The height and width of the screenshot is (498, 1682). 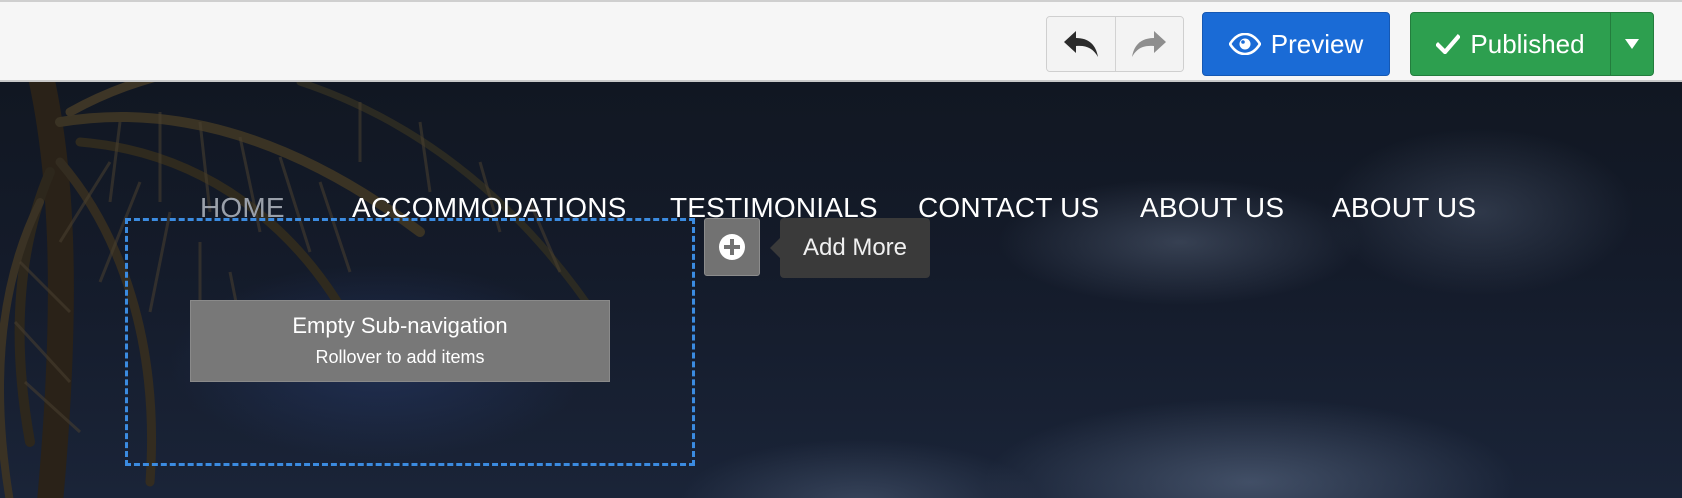 I want to click on caret-down-icon, so click(x=1632, y=44).